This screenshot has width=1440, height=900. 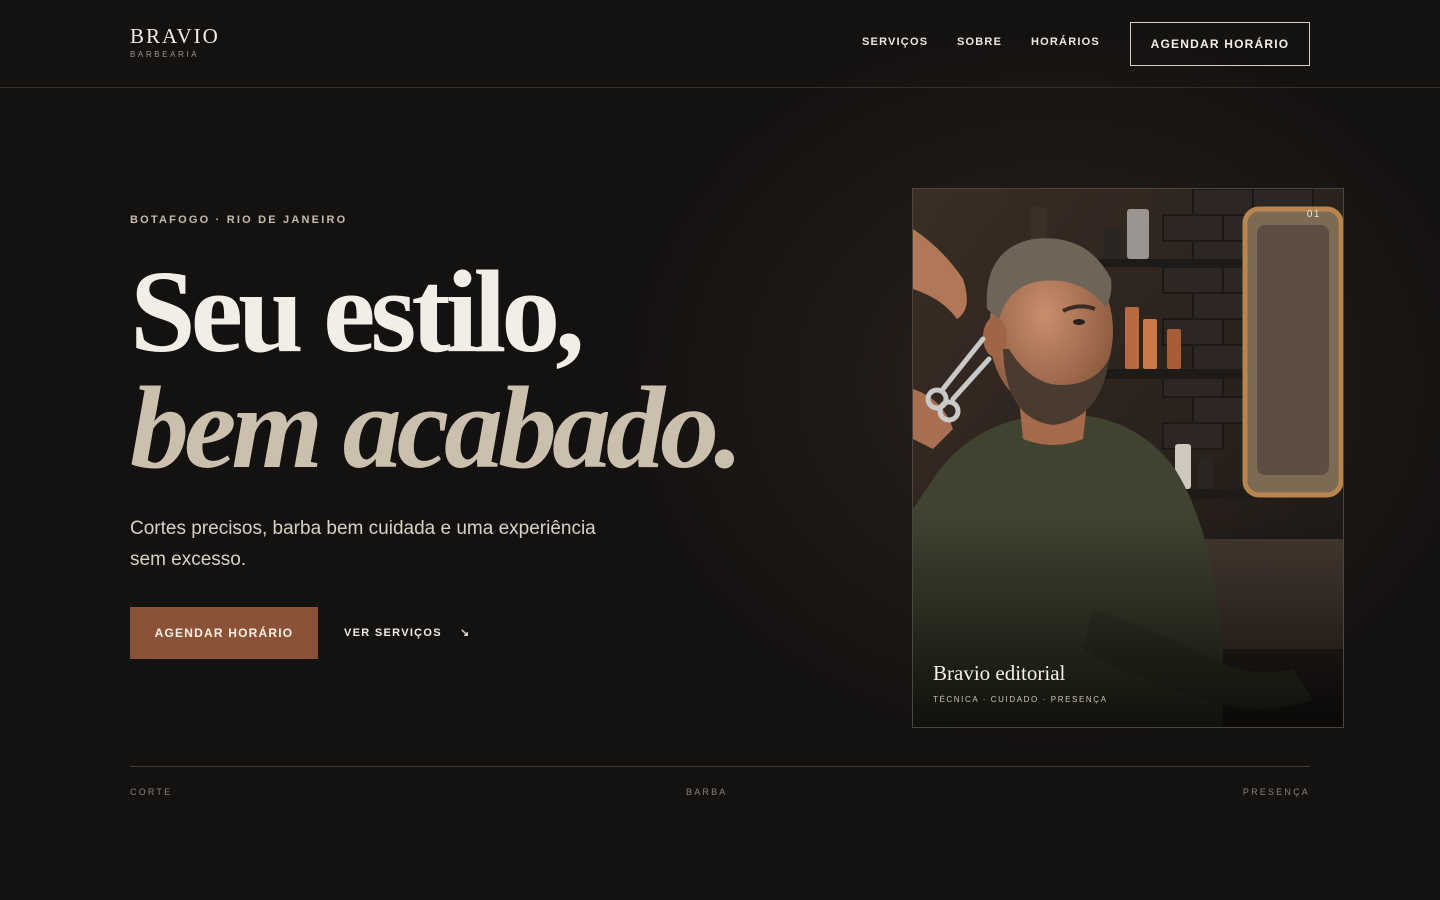 I want to click on brand-name: BRAVIO, so click(x=175, y=36).